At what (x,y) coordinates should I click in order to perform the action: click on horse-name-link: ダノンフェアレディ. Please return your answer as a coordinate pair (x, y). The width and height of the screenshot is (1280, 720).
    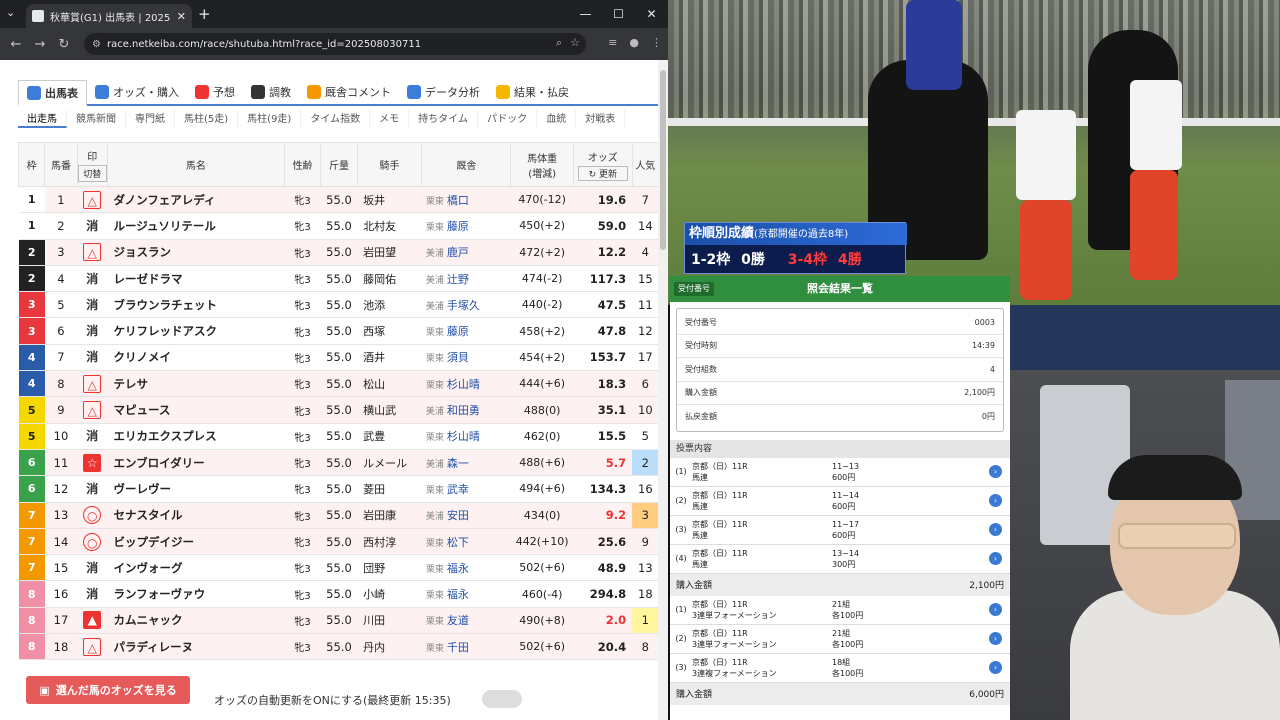
    Looking at the image, I should click on (196, 200).